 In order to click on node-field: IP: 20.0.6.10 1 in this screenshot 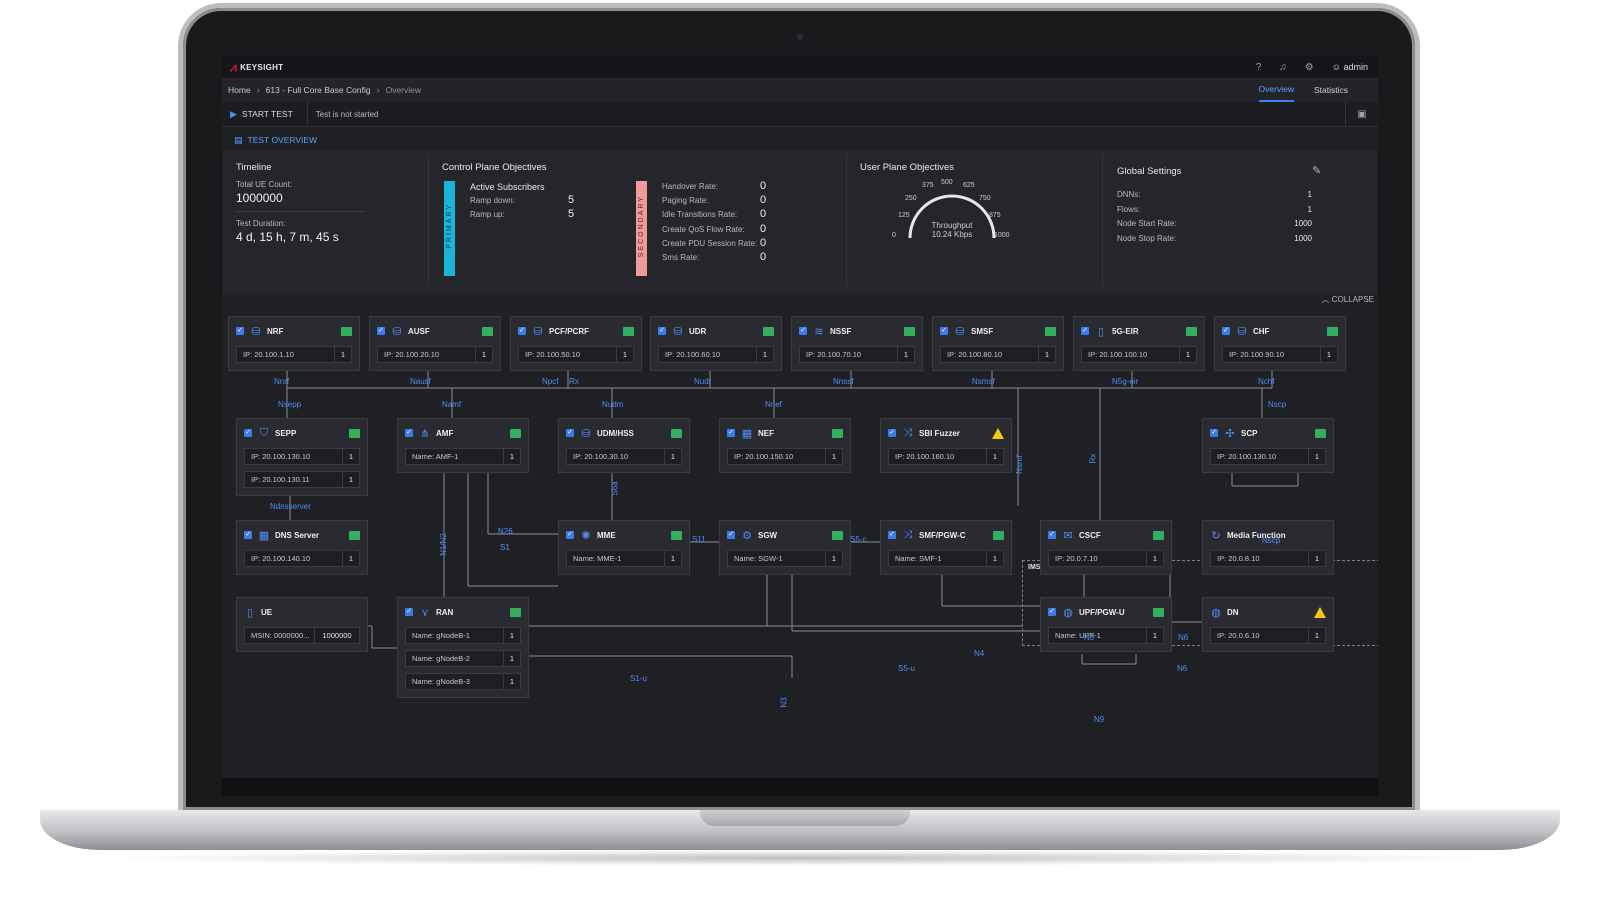, I will do `click(1268, 635)`.